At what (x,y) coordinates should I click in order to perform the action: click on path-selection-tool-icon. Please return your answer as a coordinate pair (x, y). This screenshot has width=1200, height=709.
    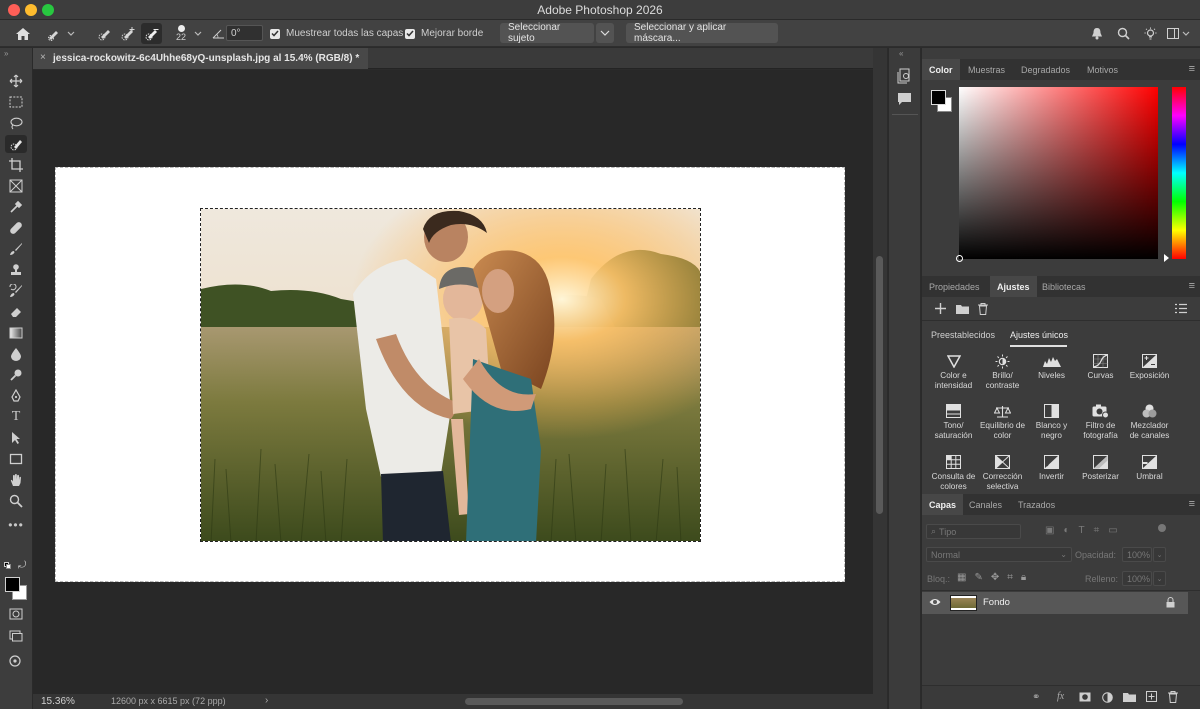
    Looking at the image, I should click on (16, 438).